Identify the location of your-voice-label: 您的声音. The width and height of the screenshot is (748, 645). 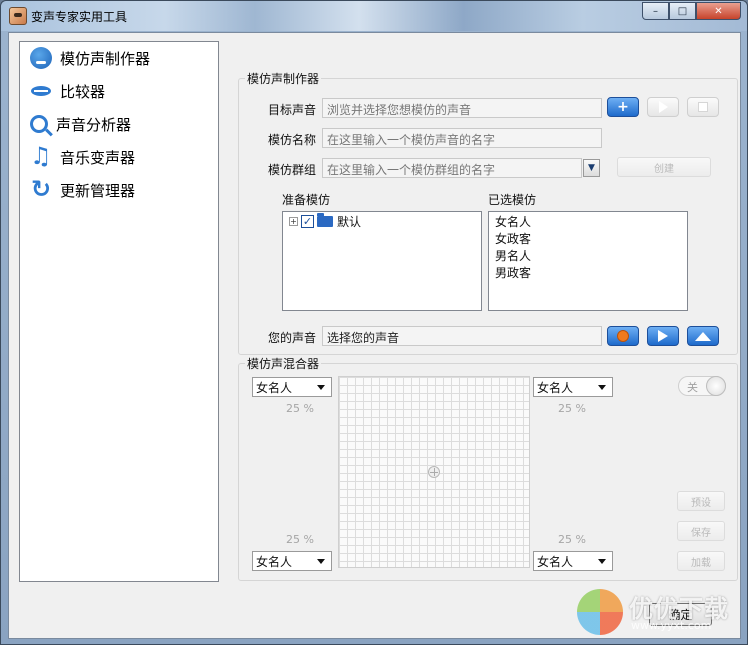
(292, 338).